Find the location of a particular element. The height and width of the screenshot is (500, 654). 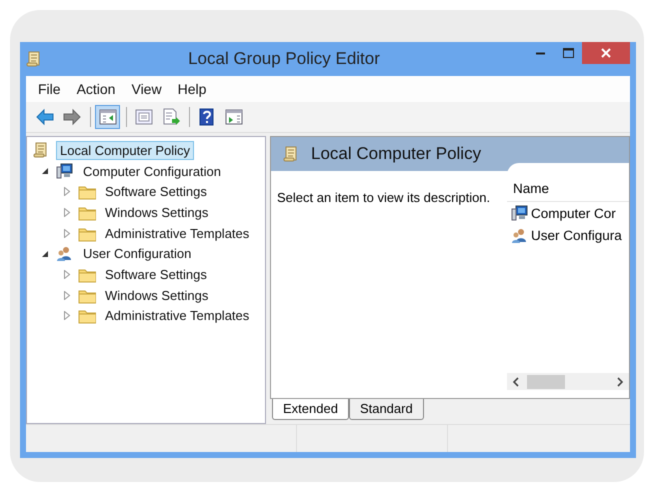

scrollbar-thumb is located at coordinates (546, 381).